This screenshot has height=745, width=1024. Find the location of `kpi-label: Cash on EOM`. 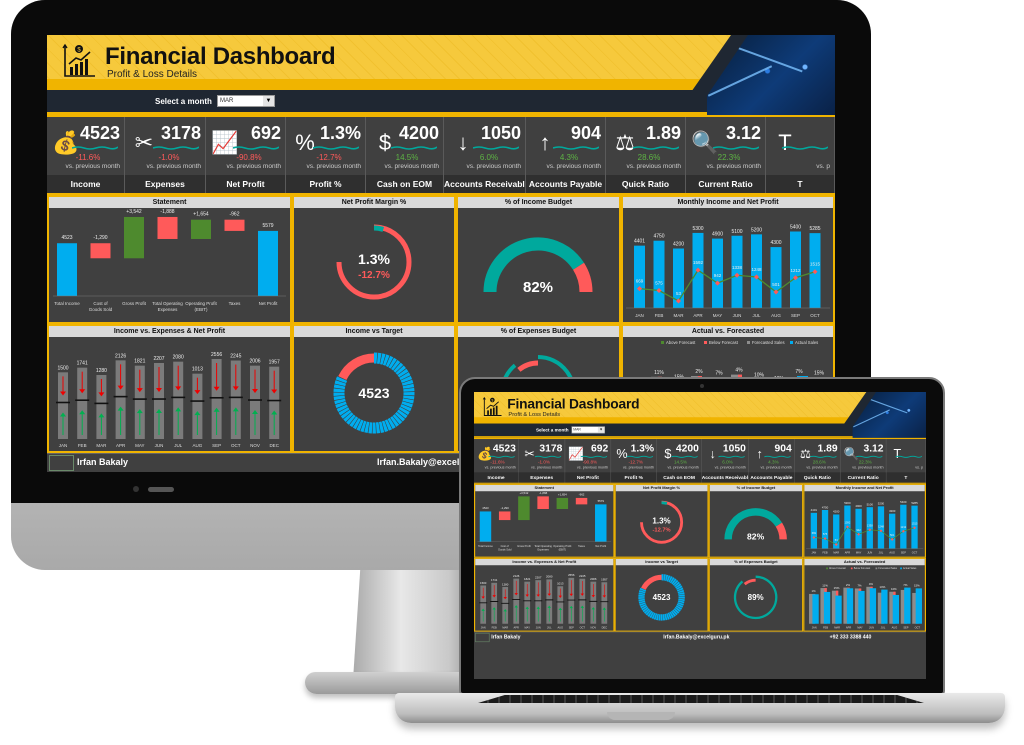

kpi-label: Cash on EOM is located at coordinates (404, 184).